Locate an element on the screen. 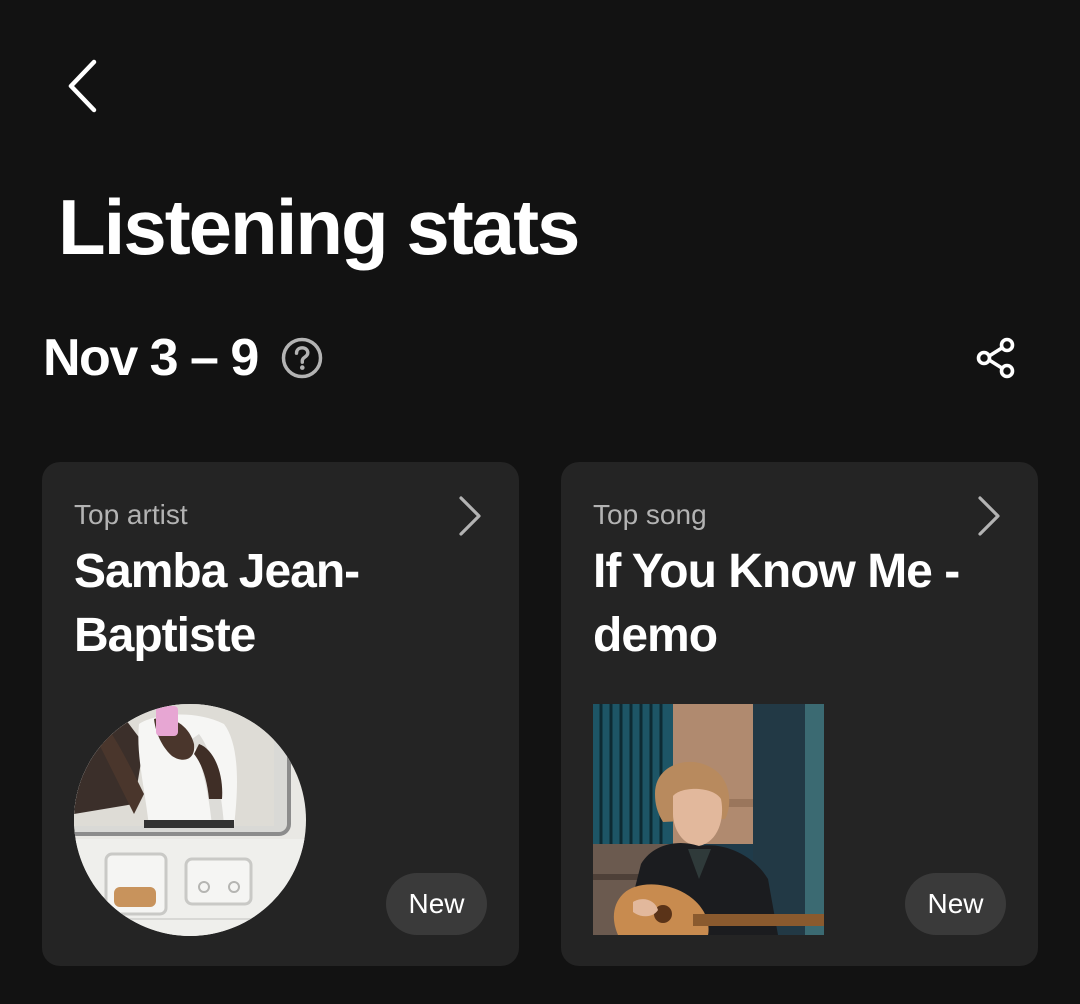  share-button is located at coordinates (996, 358).